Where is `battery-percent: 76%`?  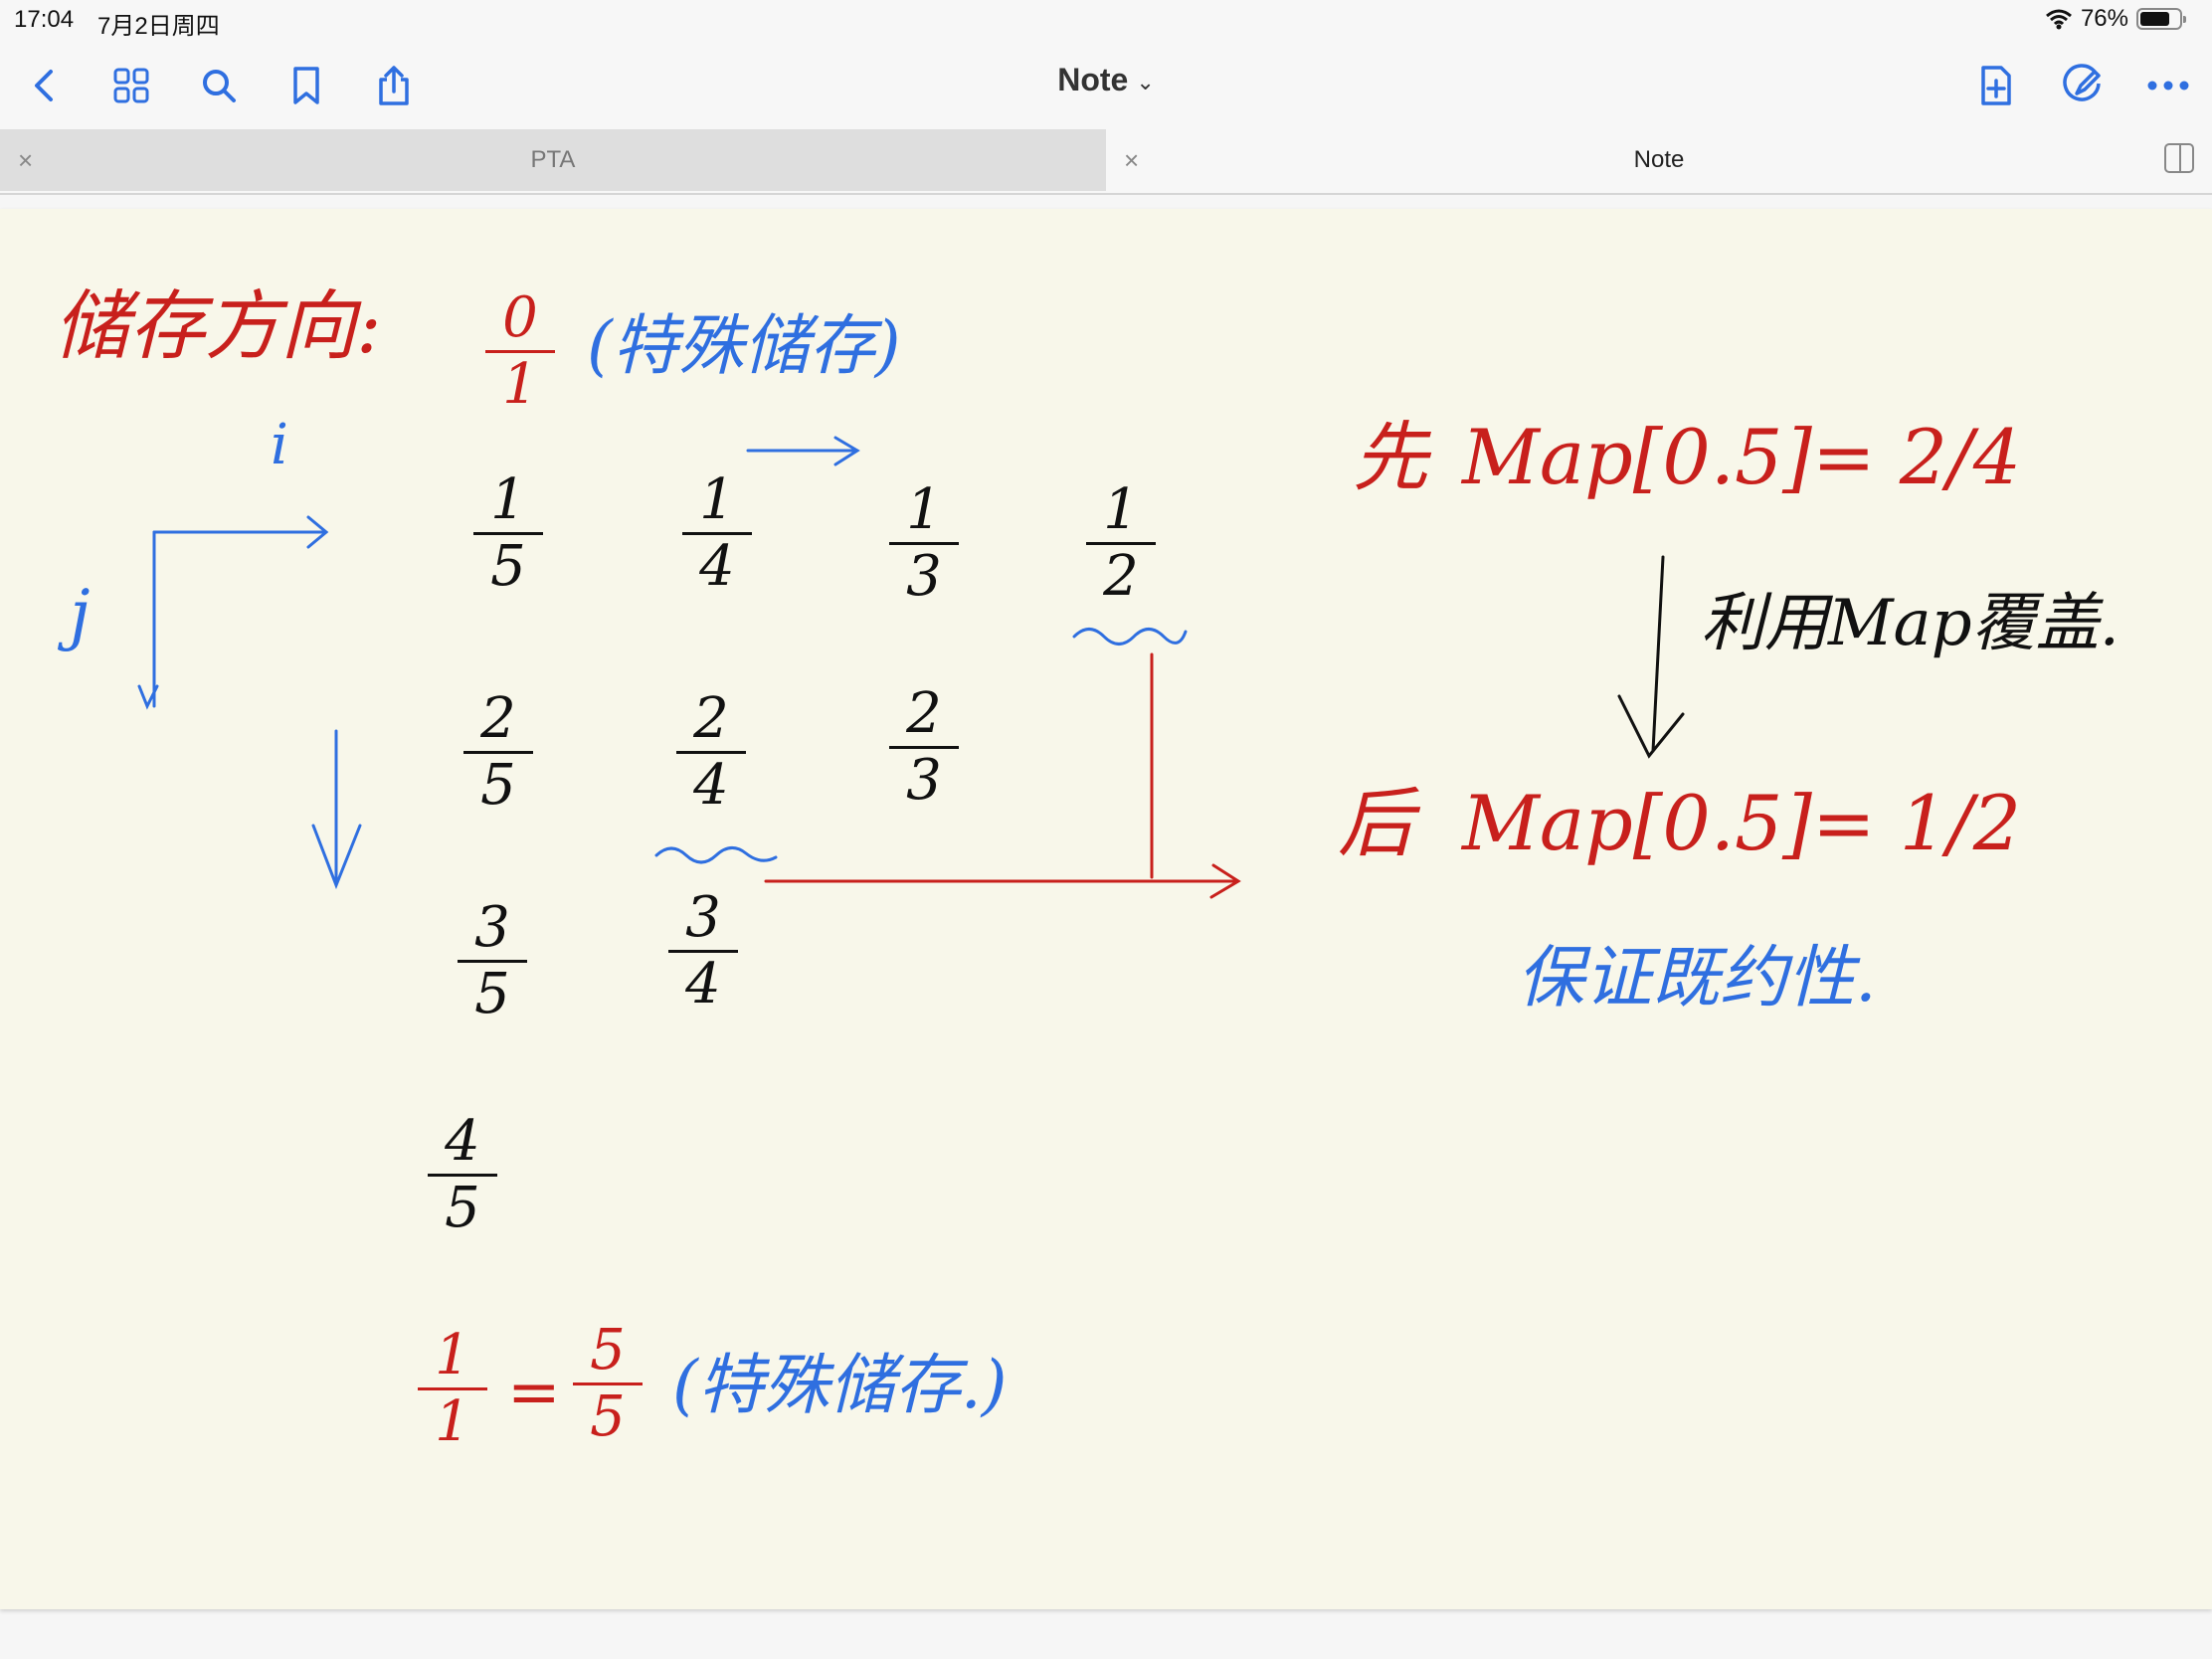
battery-percent: 76% is located at coordinates (2104, 18).